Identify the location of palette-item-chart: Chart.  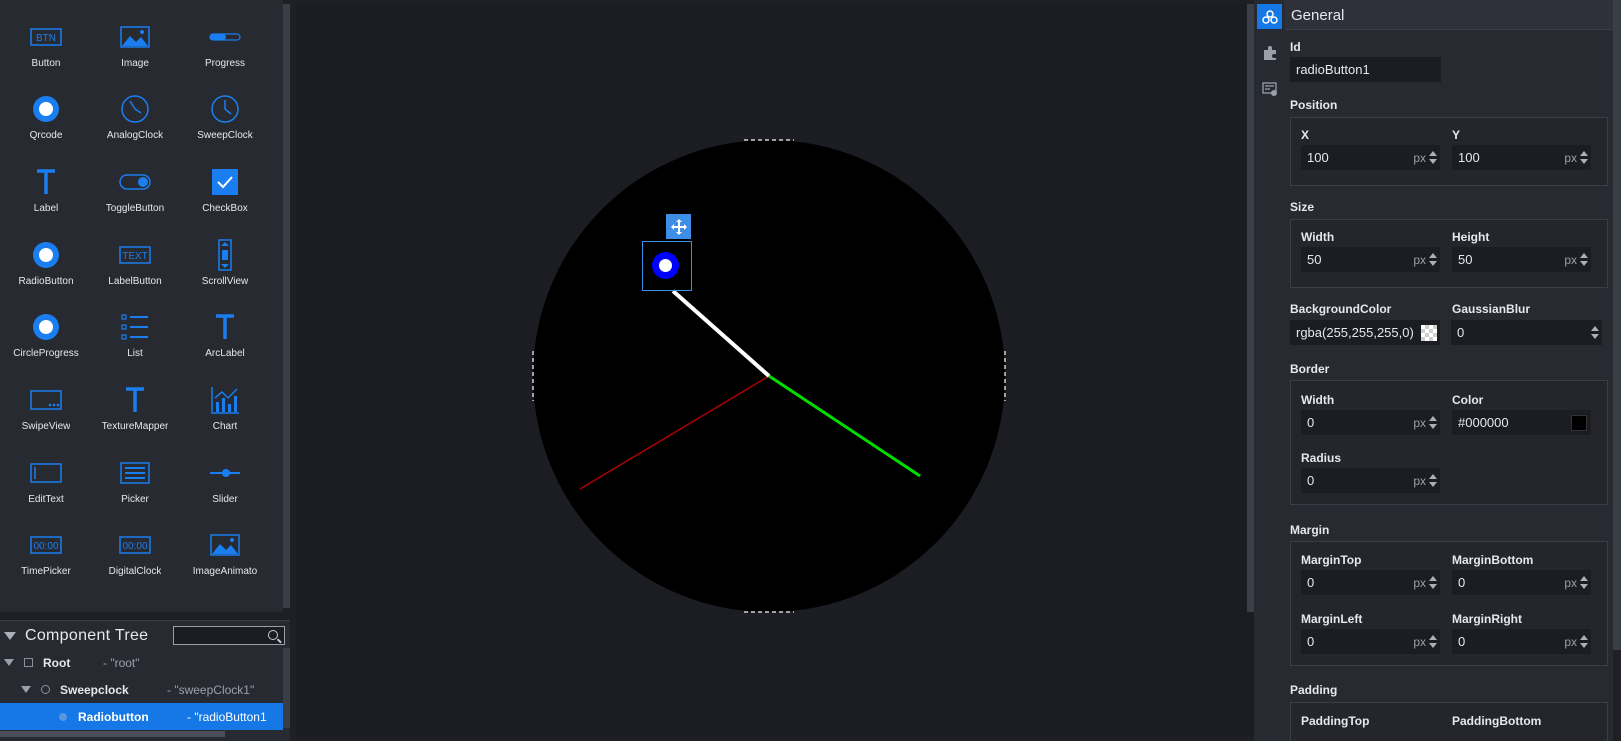
(225, 400).